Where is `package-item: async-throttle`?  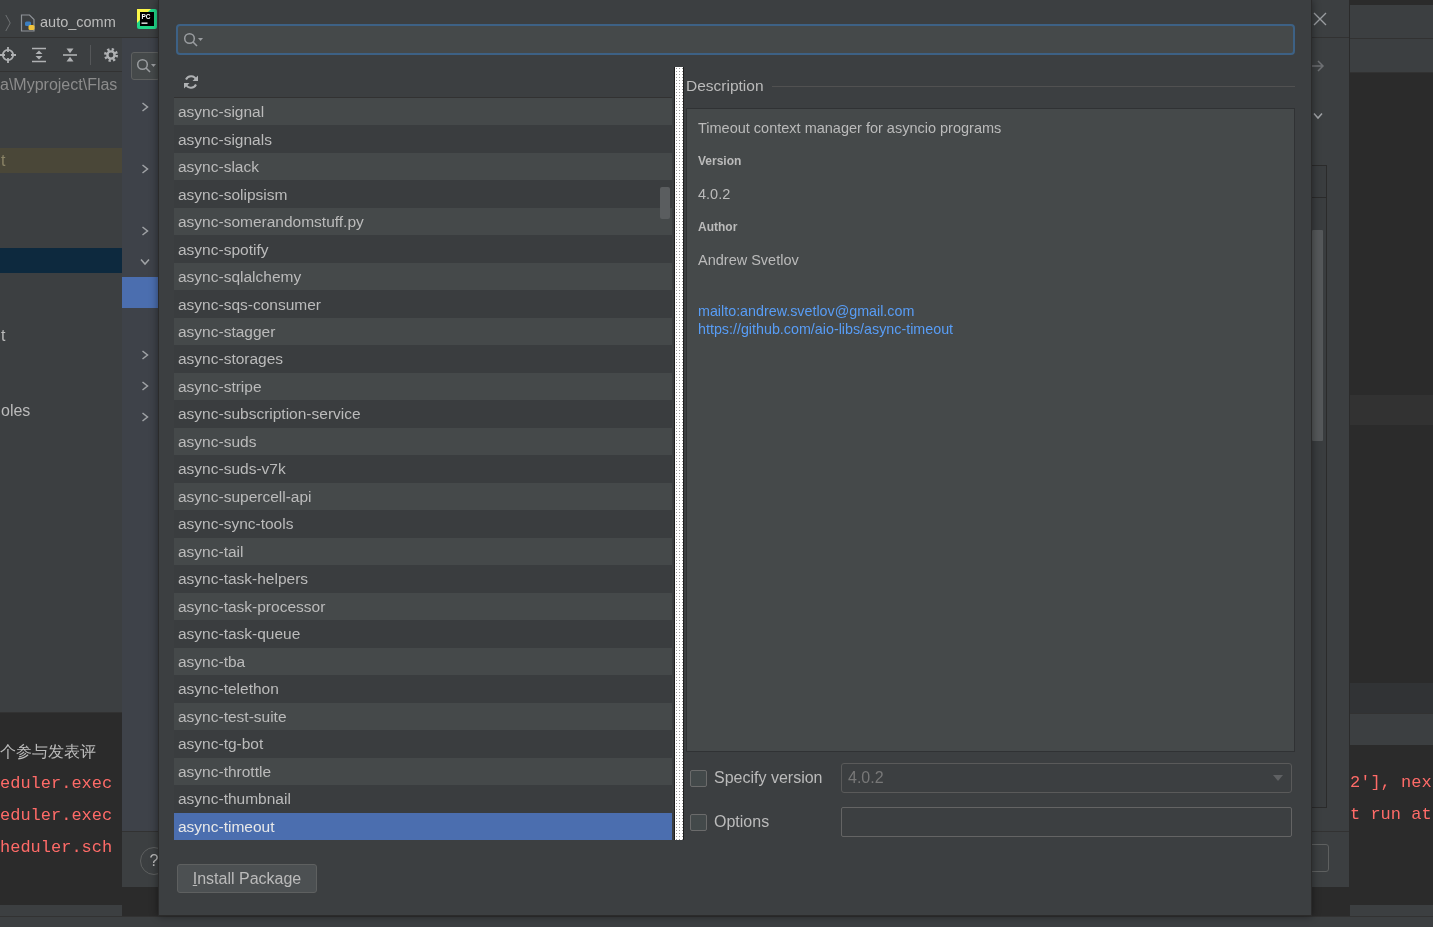 package-item: async-throttle is located at coordinates (423, 771).